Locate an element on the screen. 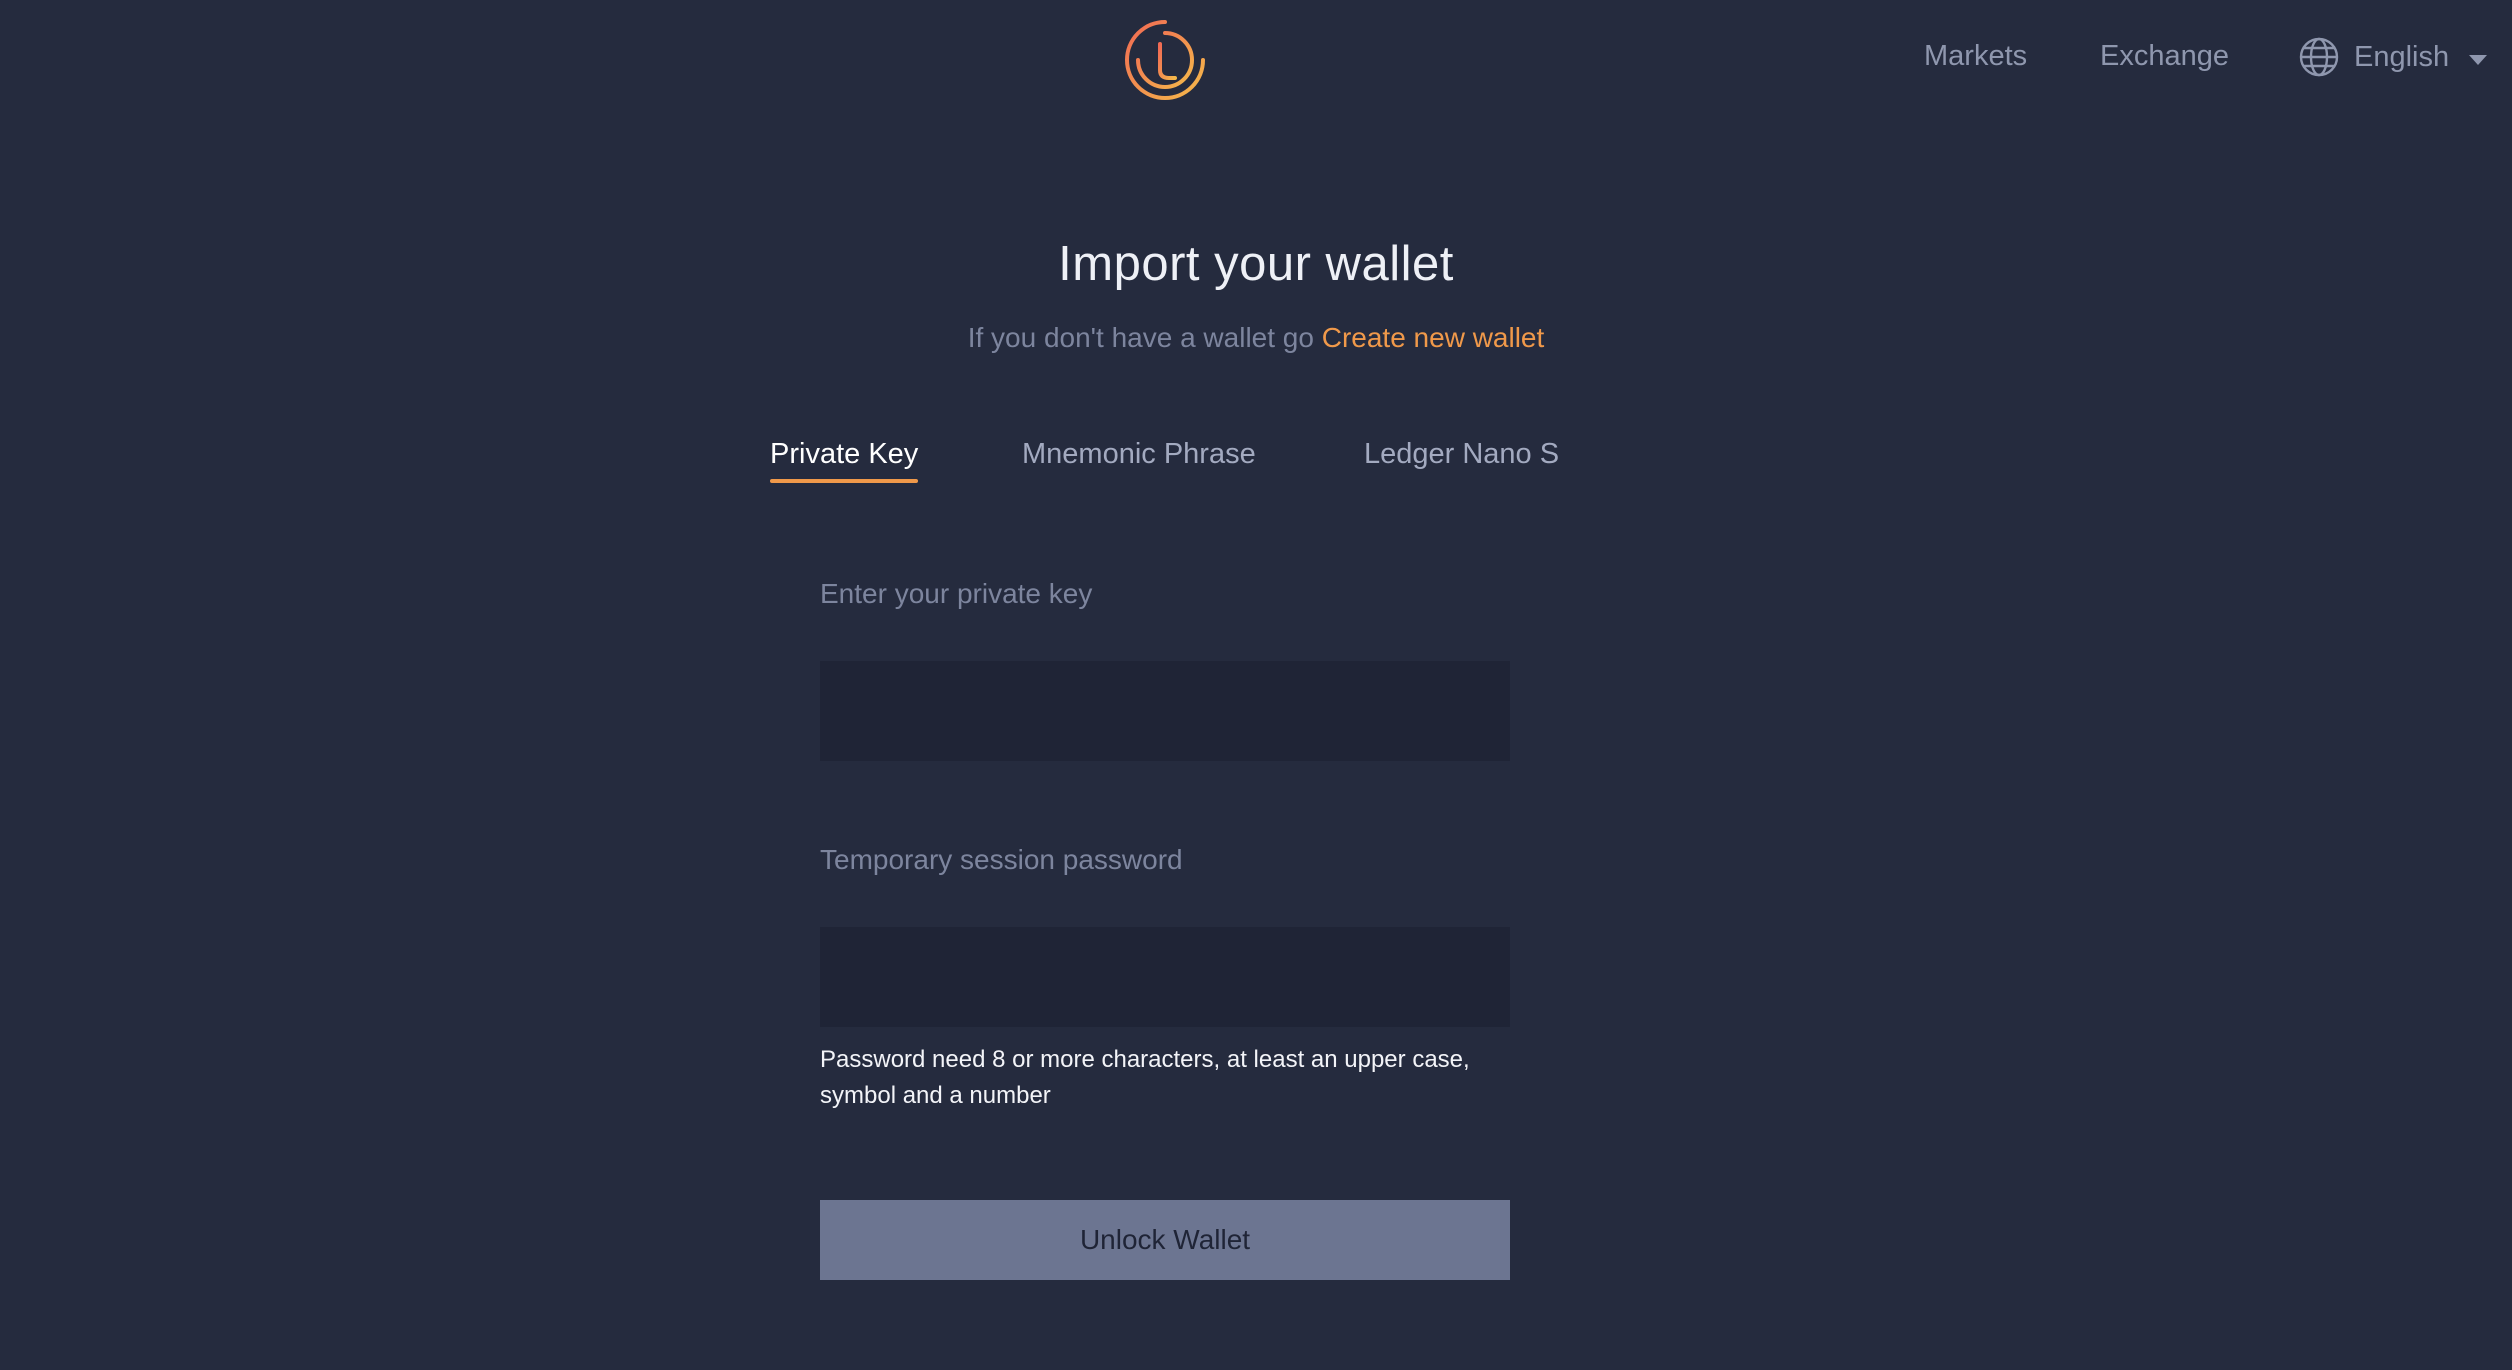 Image resolution: width=2512 pixels, height=1370 pixels. nav-exchange-link: Exchange is located at coordinates (2164, 56).